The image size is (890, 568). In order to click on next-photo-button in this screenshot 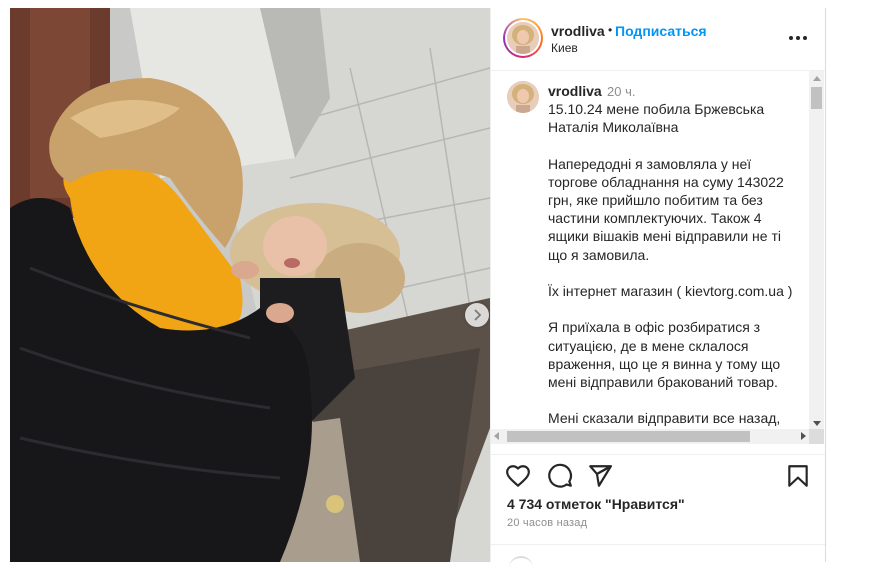, I will do `click(477, 315)`.